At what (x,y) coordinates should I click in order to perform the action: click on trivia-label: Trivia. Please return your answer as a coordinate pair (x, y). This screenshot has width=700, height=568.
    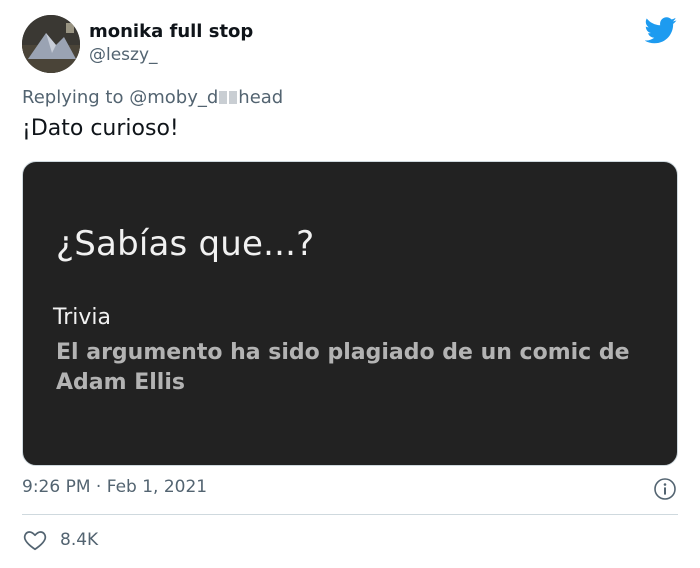
    Looking at the image, I should click on (82, 317).